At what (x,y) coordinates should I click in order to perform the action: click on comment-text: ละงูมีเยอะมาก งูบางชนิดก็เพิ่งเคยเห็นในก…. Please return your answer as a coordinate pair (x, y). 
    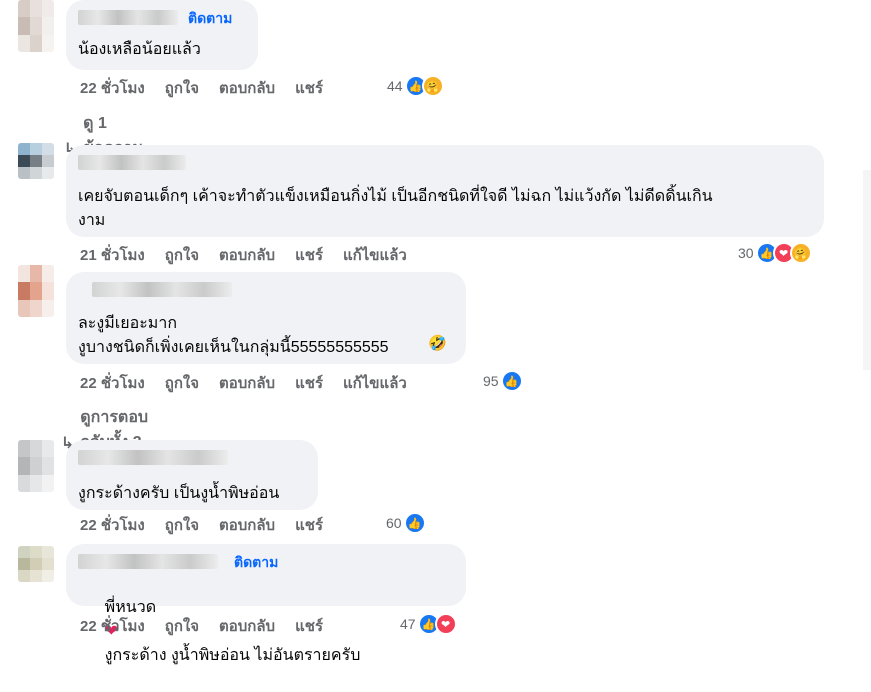
    Looking at the image, I should click on (233, 335).